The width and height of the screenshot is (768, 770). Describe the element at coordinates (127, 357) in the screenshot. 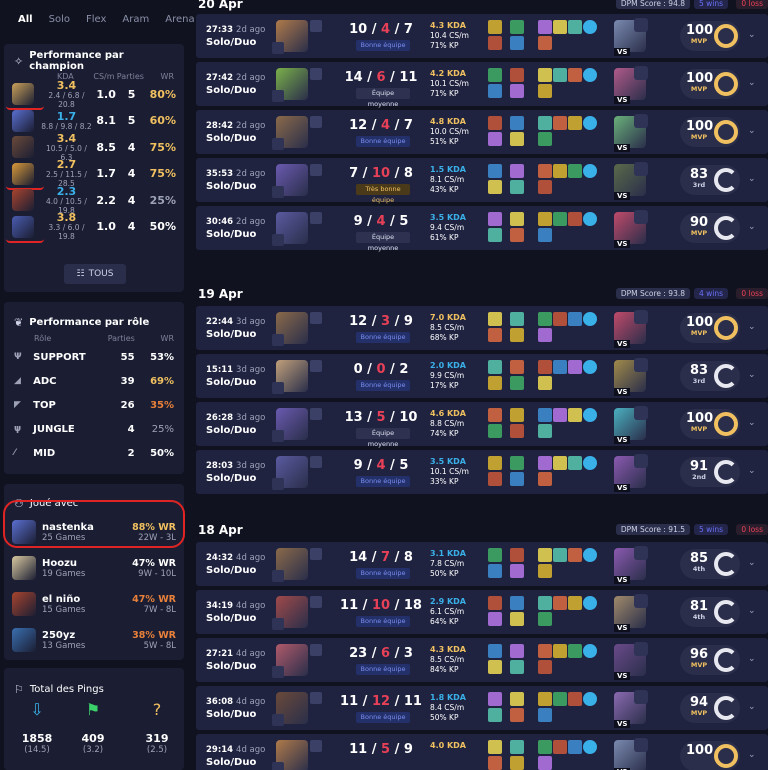

I see `role-games: 55` at that location.